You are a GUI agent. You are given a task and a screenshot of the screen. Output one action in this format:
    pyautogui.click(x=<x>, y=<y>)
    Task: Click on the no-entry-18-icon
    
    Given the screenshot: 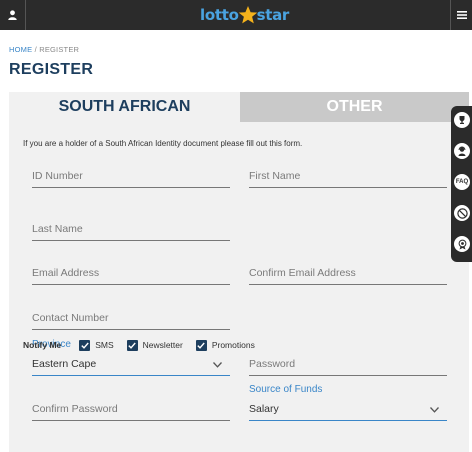 What is the action you would take?
    pyautogui.click(x=462, y=213)
    